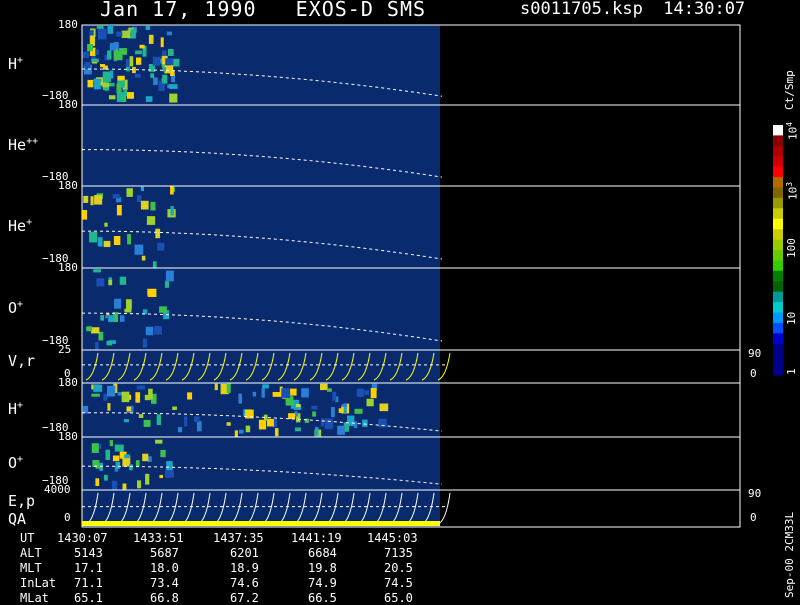  What do you see at coordinates (164, 598) in the screenshot?
I see `table-cell: 66.8` at bounding box center [164, 598].